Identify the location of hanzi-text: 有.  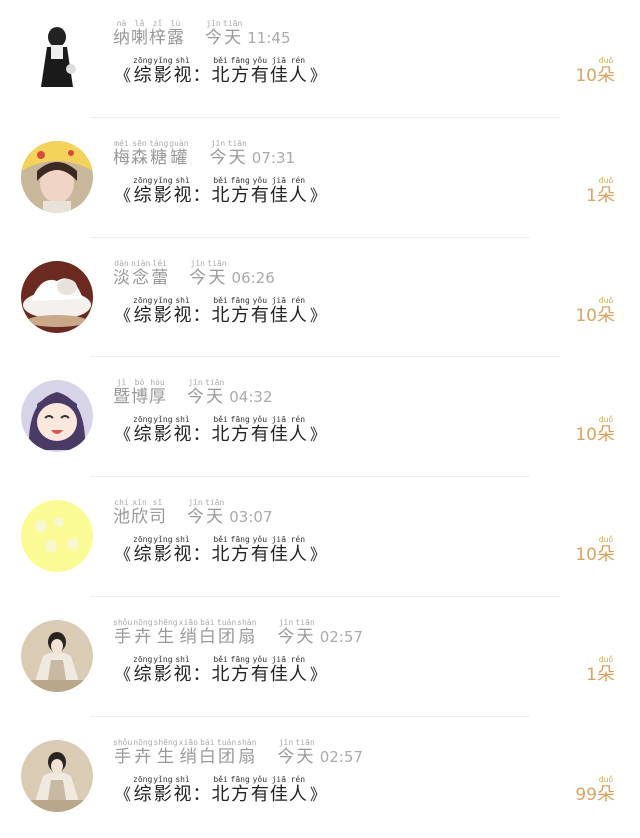
(259, 195).